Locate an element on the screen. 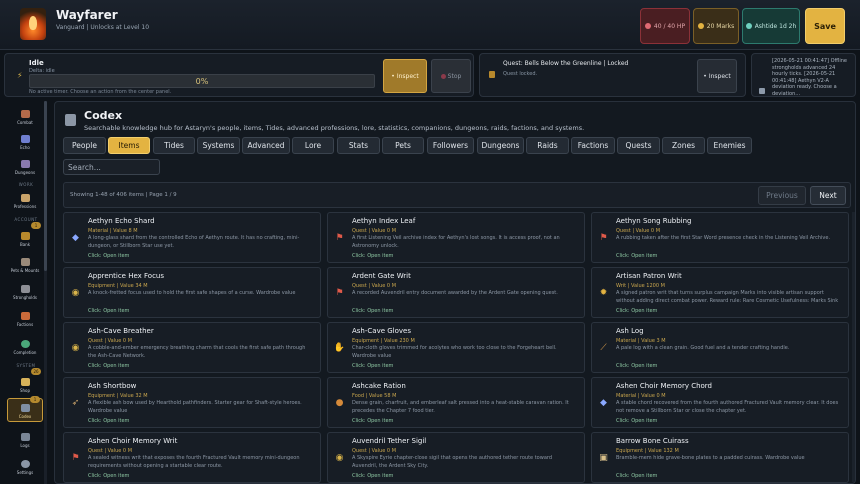 This screenshot has width=860, height=484. save-button: Save is located at coordinates (825, 26).